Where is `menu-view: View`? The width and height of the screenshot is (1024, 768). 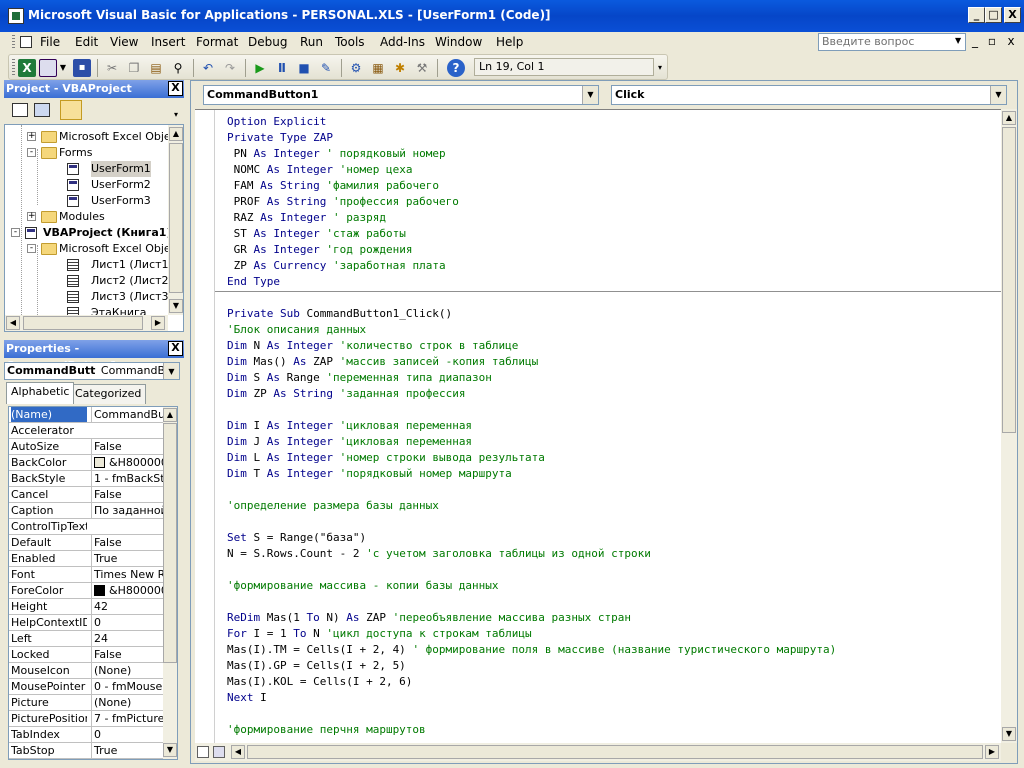 menu-view: View is located at coordinates (124, 42).